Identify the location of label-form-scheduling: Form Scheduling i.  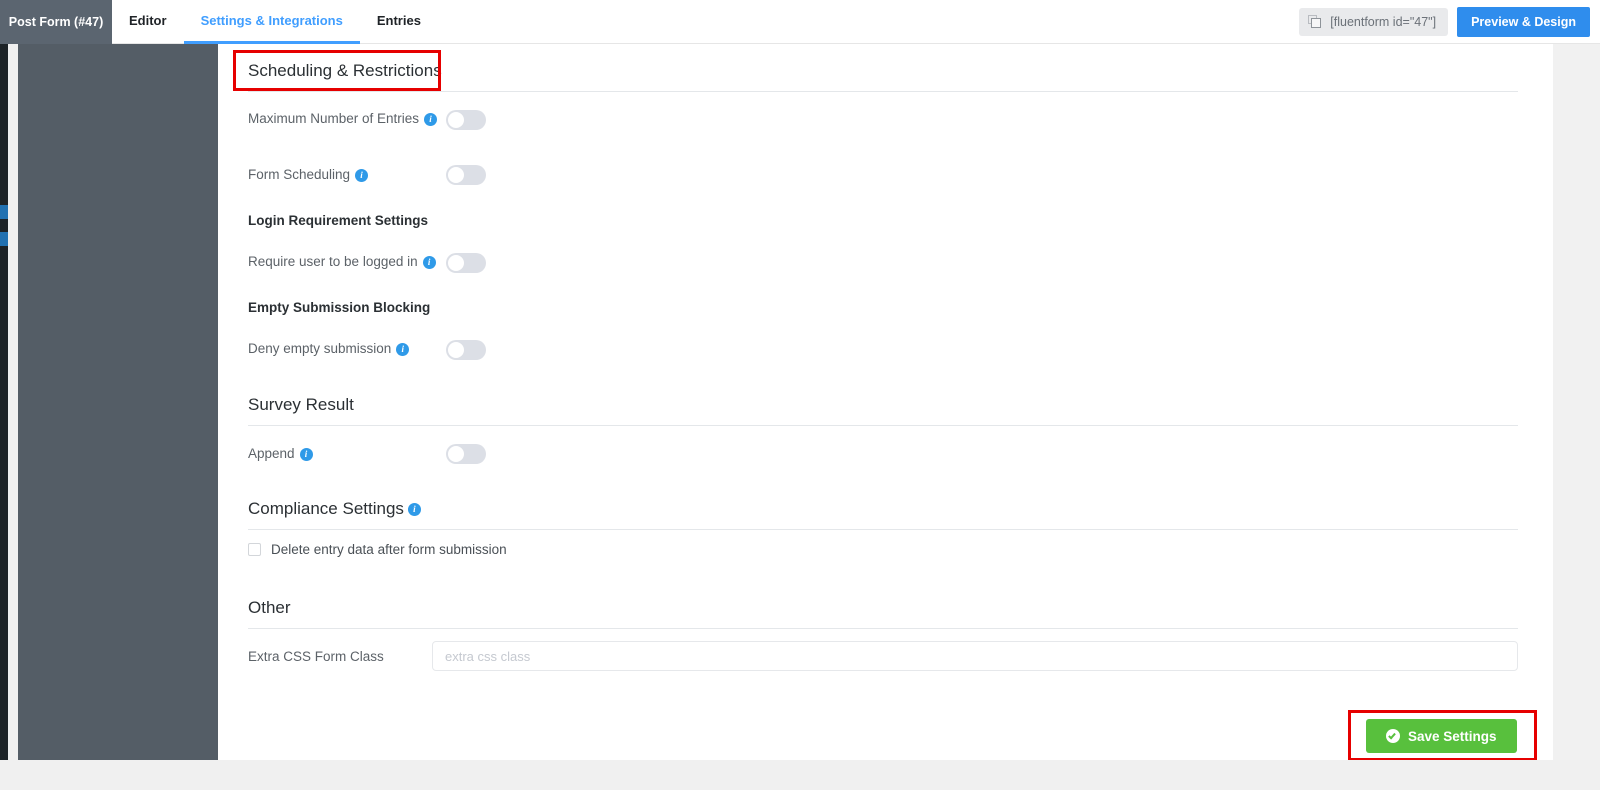
(308, 174).